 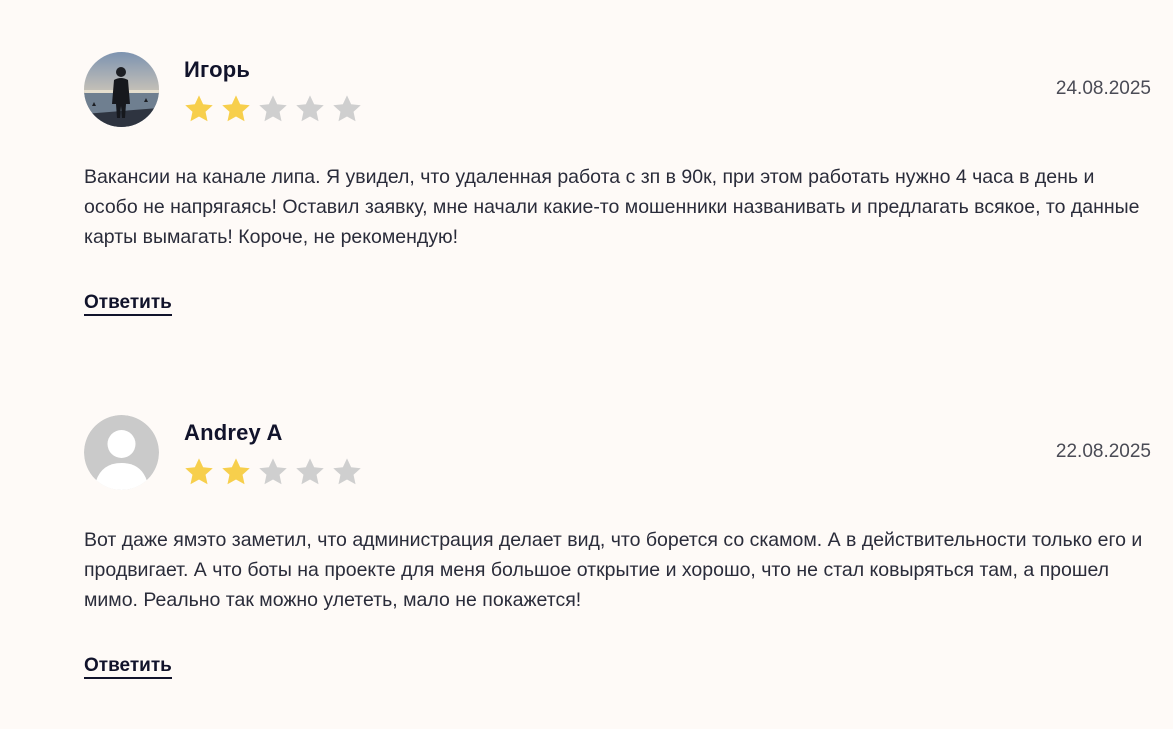 I want to click on review-date: 24.08.2025, so click(x=1103, y=88).